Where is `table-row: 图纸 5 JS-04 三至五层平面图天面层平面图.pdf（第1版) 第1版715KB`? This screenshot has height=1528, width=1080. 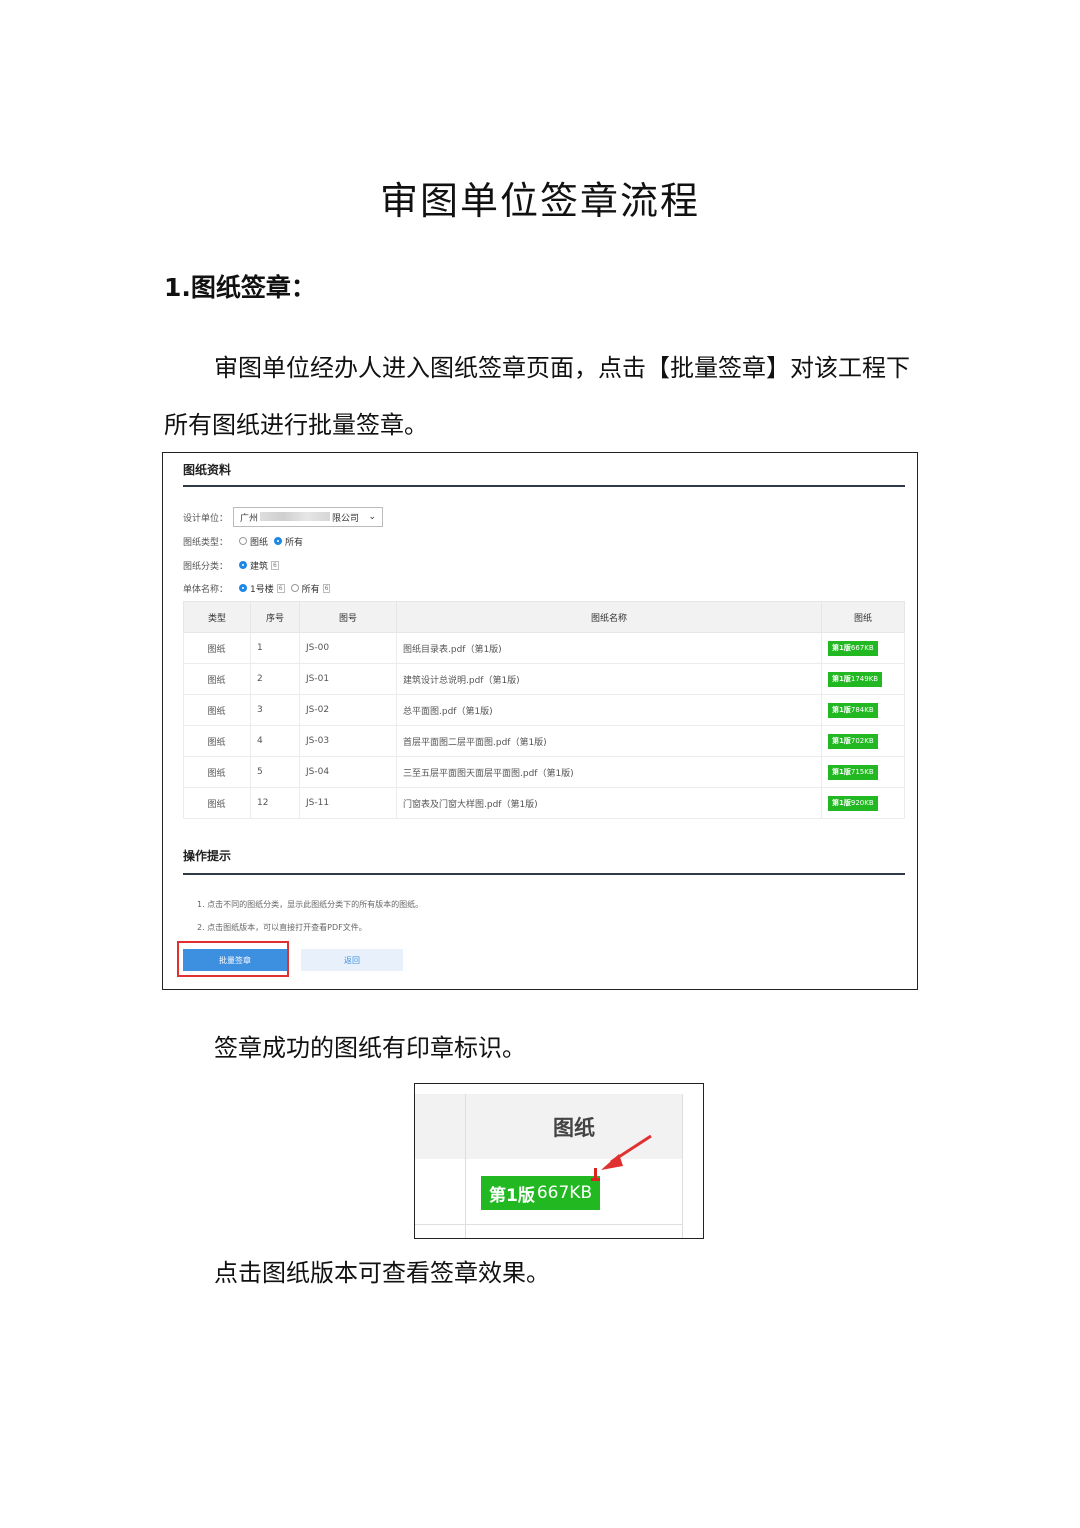 table-row: 图纸 5 JS-04 三至五层平面图天面层平面图.pdf（第1版) 第1版715KB is located at coordinates (544, 772).